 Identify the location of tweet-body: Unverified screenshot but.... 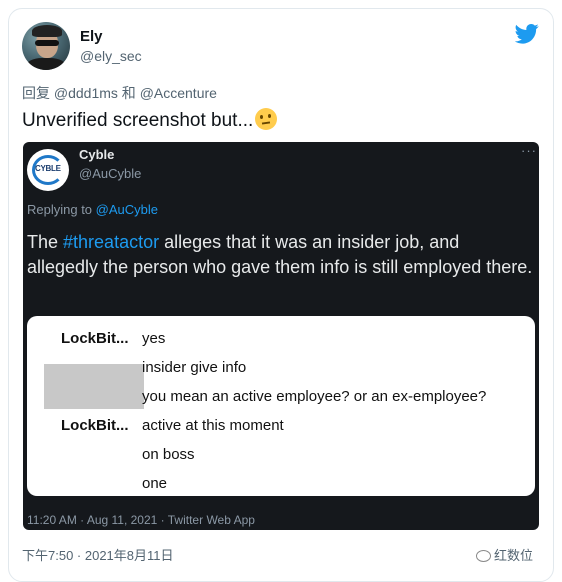
(138, 120).